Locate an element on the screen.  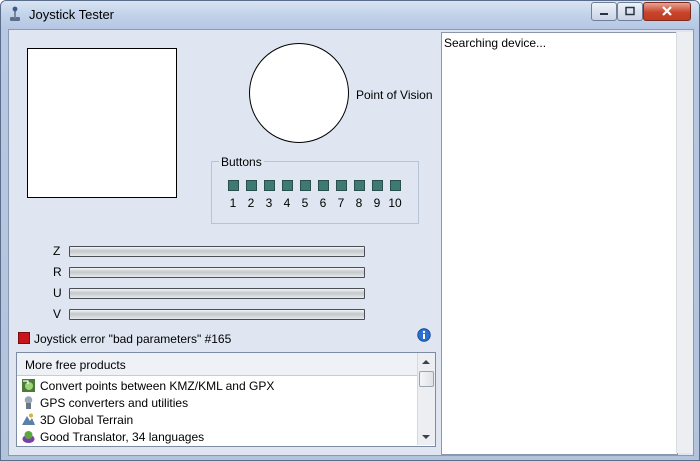
scroll-down-arrow-icon is located at coordinates (426, 437).